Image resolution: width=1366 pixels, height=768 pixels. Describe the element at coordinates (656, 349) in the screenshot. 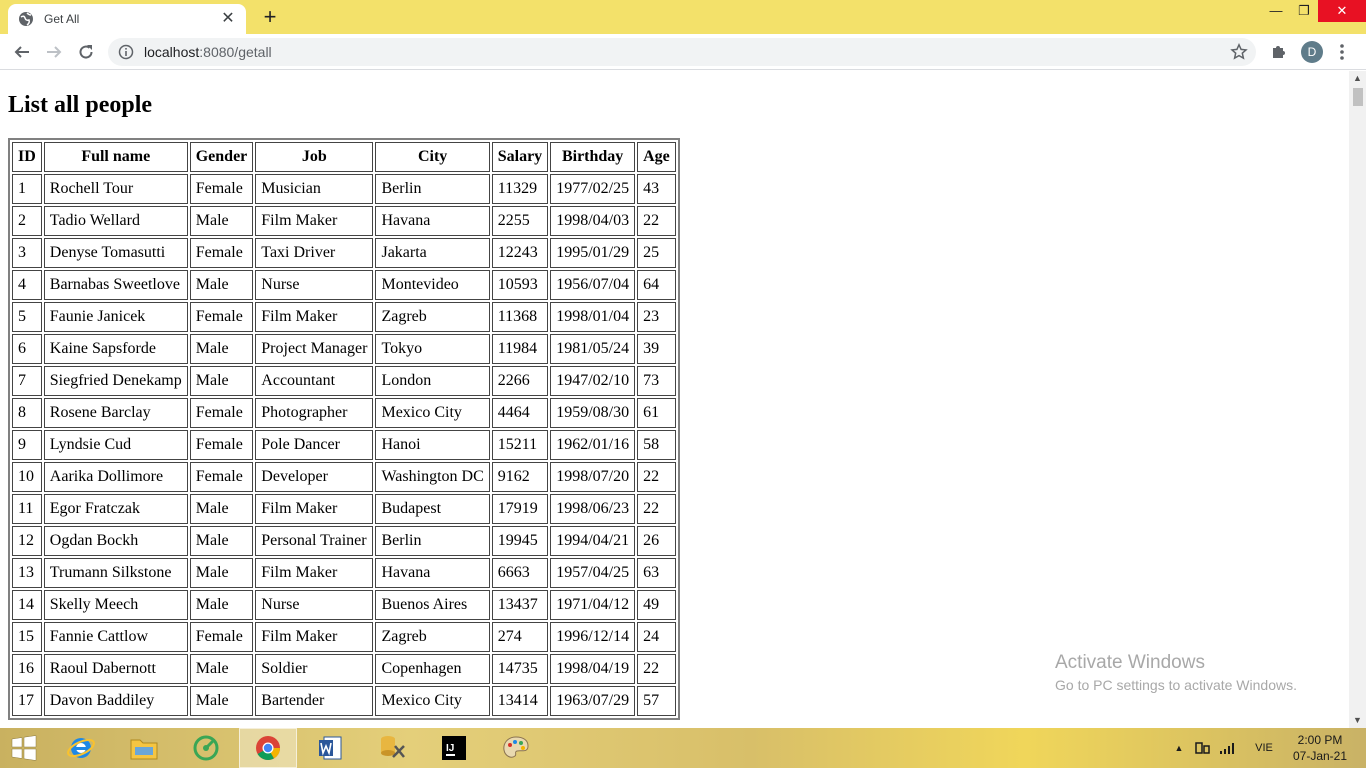

I see `table-cell: 39` at that location.